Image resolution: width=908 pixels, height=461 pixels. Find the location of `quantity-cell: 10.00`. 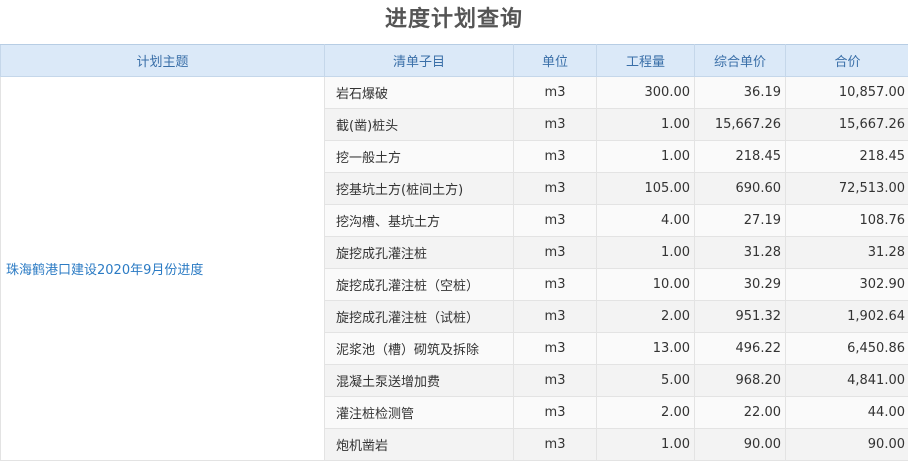

quantity-cell: 10.00 is located at coordinates (646, 285).